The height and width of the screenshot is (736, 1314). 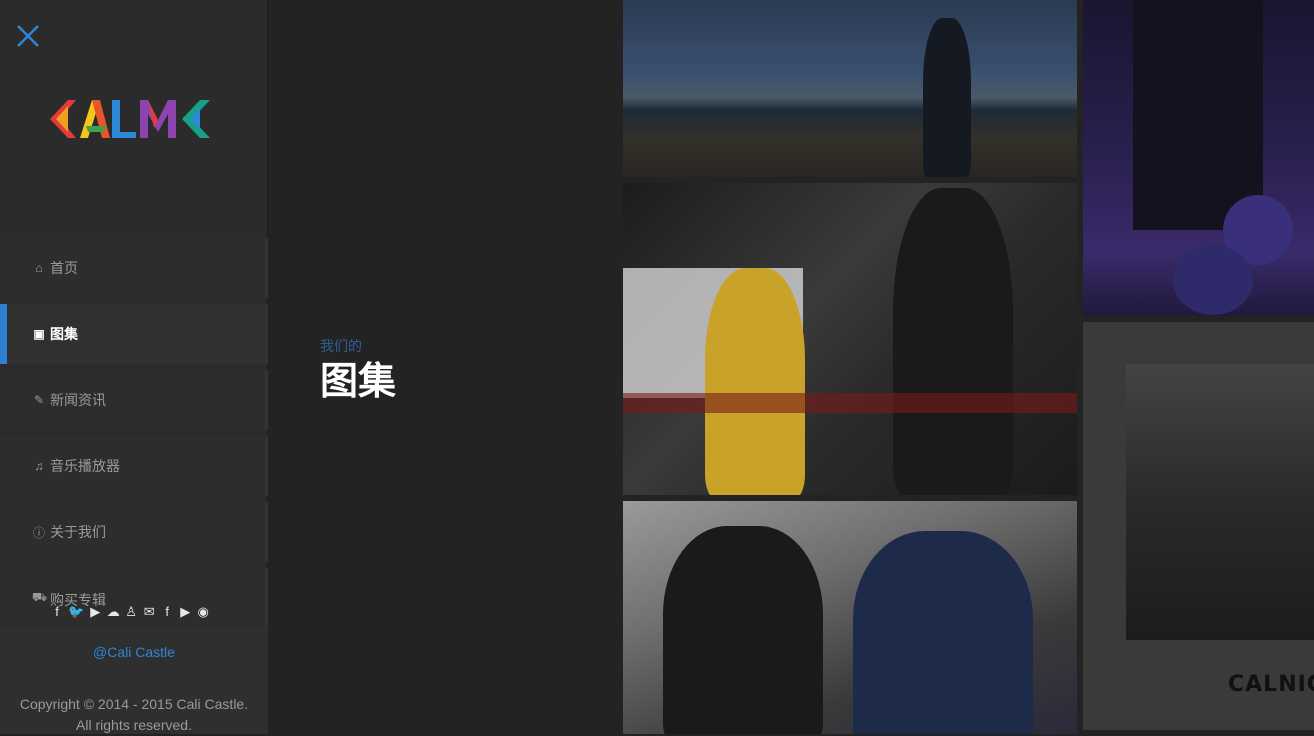 I want to click on music-note-icon: ♫, so click(x=39, y=466).